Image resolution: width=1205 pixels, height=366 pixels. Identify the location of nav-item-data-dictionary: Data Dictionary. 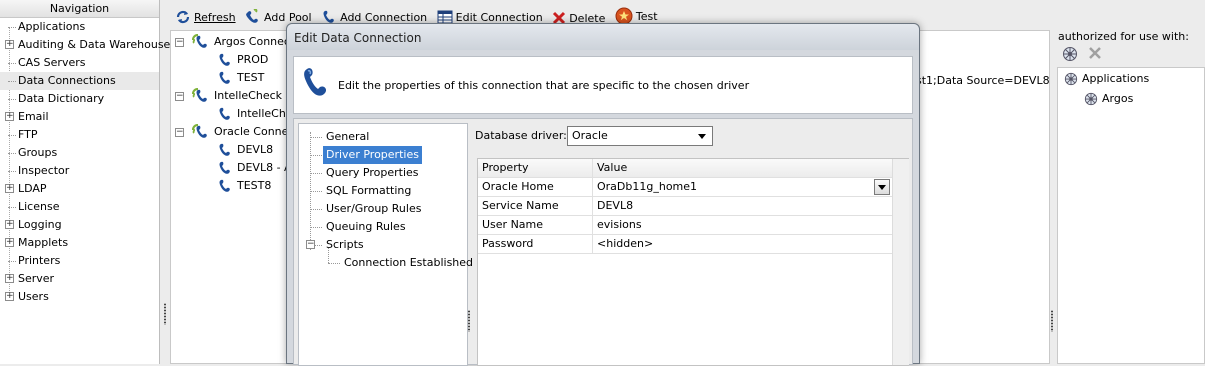
(79, 99).